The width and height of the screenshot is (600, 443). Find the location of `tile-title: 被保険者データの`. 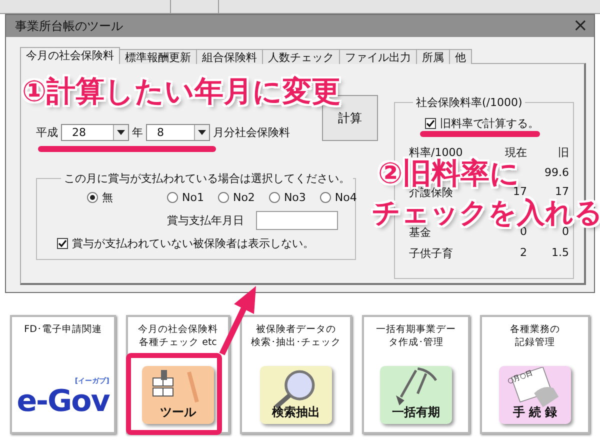

tile-title: 被保険者データの is located at coordinates (296, 329).